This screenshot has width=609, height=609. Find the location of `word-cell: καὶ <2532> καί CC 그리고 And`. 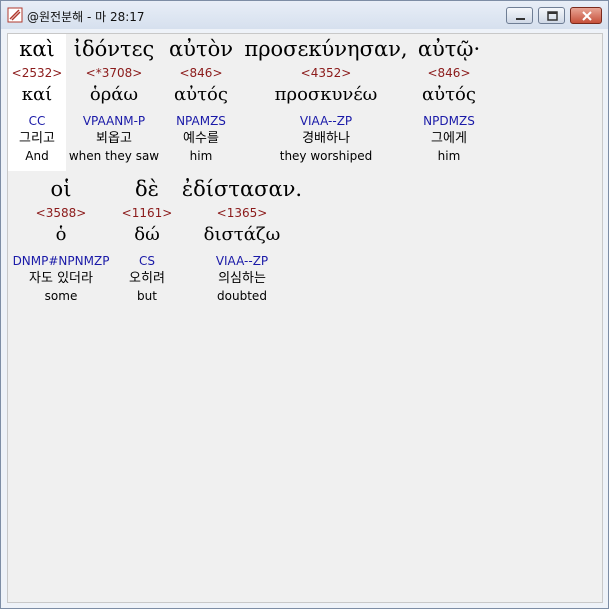

word-cell: καὶ <2532> καί CC 그리고 And is located at coordinates (37, 102).